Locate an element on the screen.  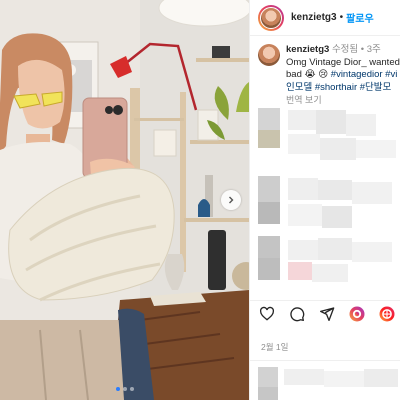
post-header: kenzietg3 • 팔로우 is located at coordinates (325, 18).